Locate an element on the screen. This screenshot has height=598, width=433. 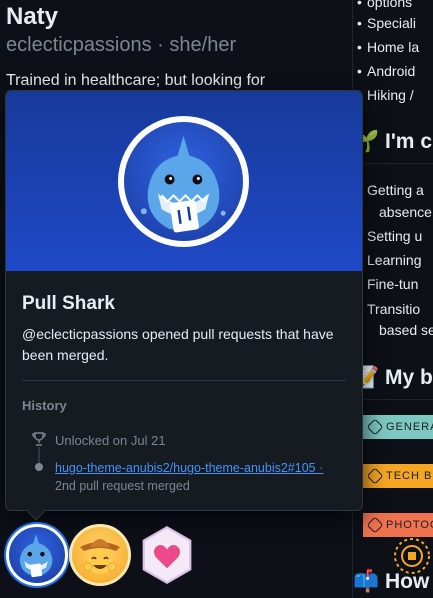
profile-bio: Trained in healthcare; but looking for is located at coordinates (136, 80).